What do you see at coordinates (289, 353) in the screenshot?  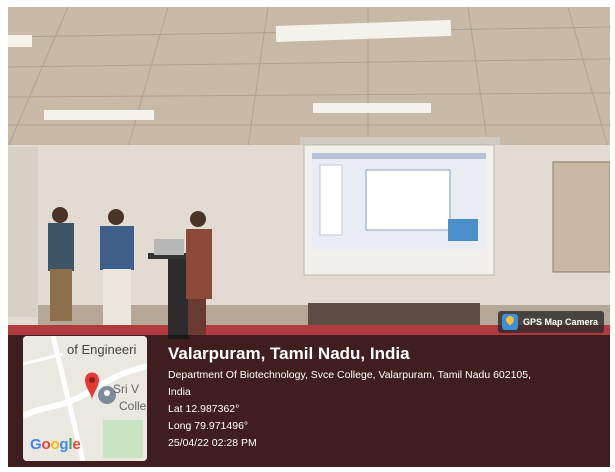 I see `place-title: Valarpuram, Tamil Nadu, India` at bounding box center [289, 353].